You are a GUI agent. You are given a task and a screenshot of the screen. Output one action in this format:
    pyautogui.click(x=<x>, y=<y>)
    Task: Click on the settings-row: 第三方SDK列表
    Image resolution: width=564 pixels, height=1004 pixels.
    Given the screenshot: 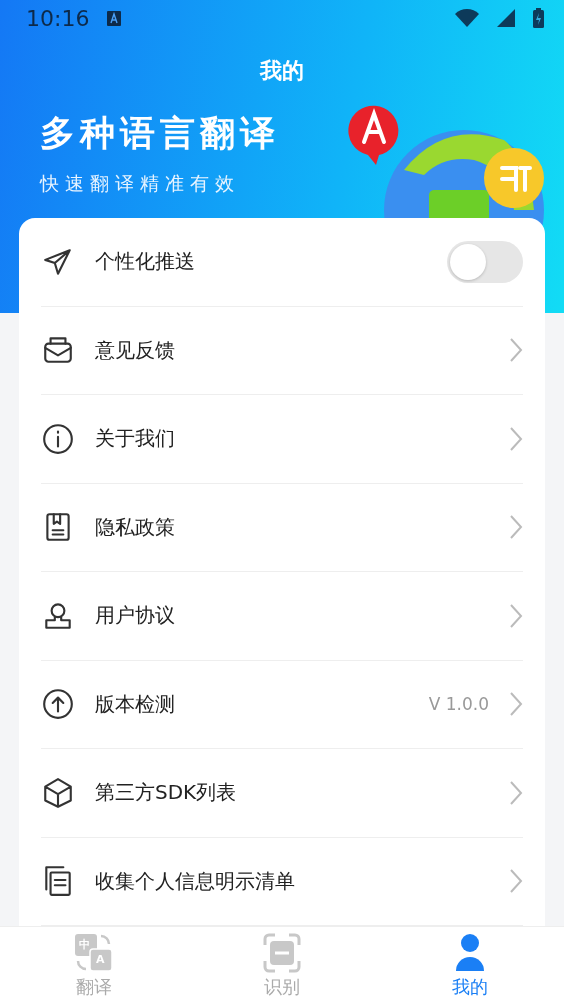 What is the action you would take?
    pyautogui.click(x=282, y=793)
    